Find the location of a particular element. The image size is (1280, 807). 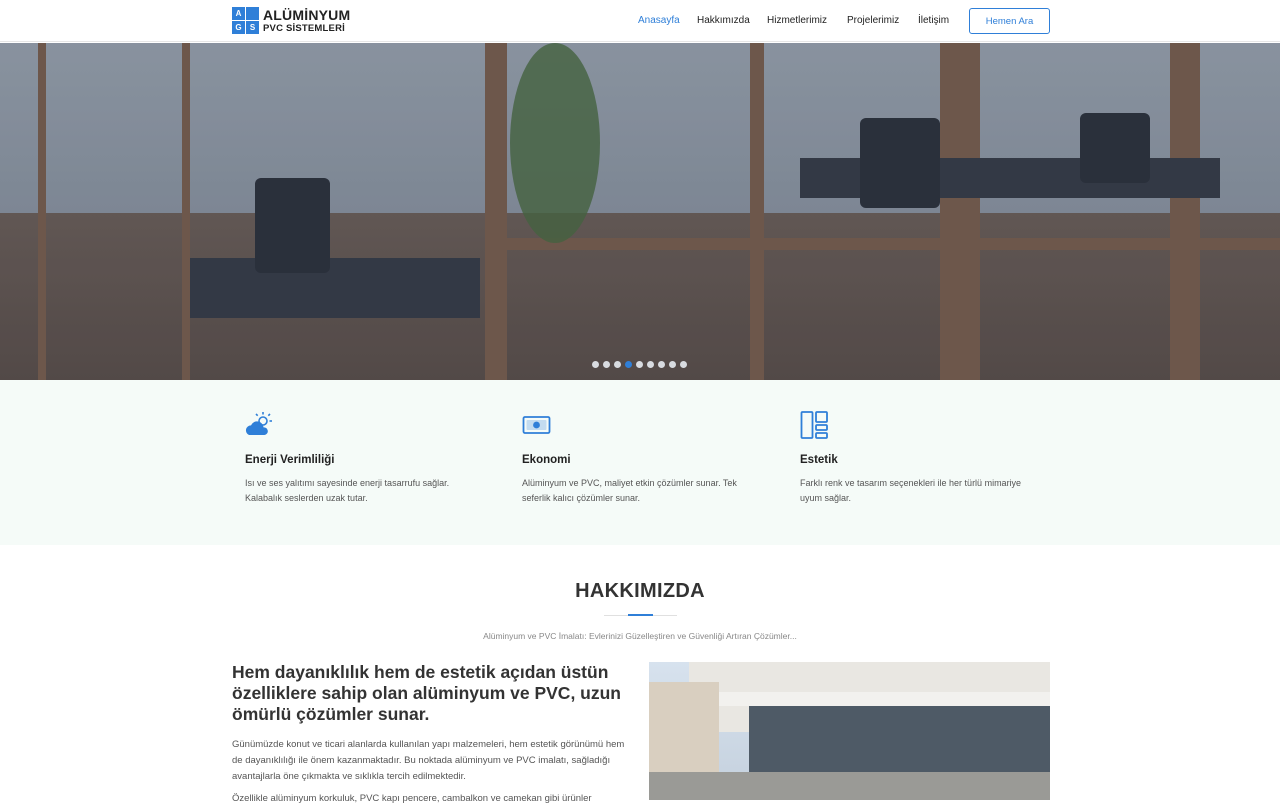

about-image is located at coordinates (849, 731).